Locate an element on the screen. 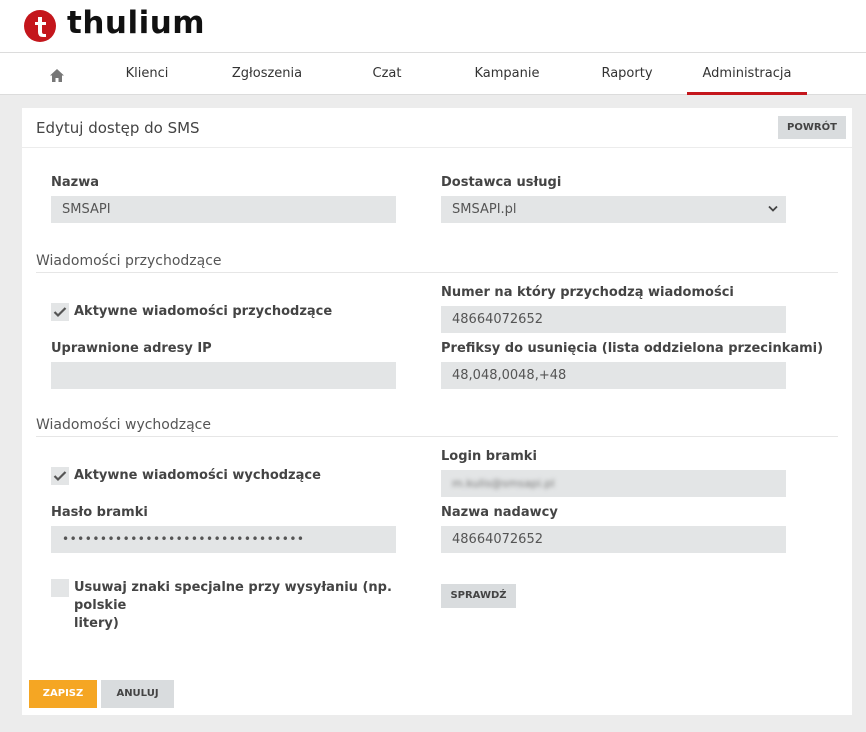 The width and height of the screenshot is (866, 732). nav-item-czat: Czat is located at coordinates (387, 74).